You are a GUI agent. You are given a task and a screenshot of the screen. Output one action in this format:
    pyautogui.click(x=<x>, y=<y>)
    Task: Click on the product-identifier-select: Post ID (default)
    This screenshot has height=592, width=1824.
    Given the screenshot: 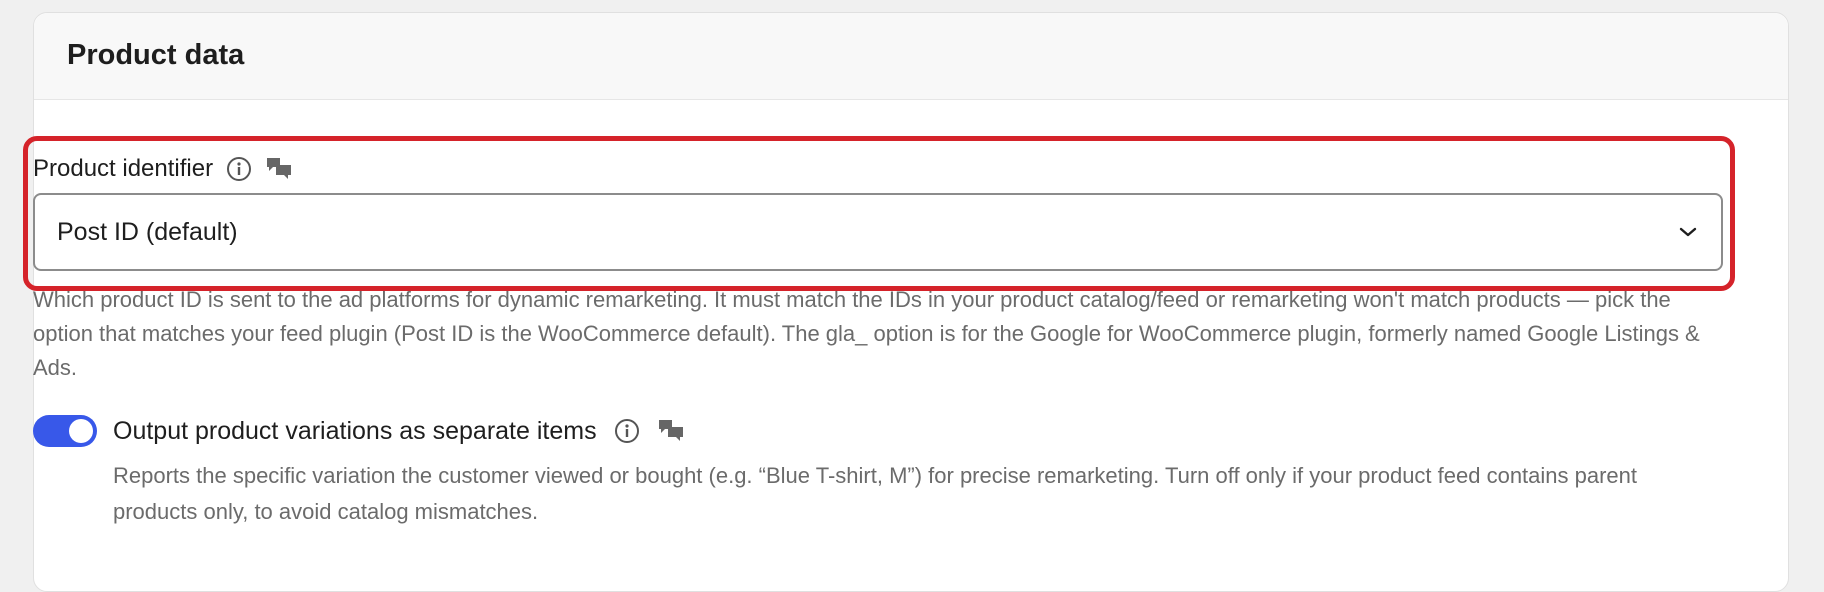 What is the action you would take?
    pyautogui.click(x=878, y=232)
    